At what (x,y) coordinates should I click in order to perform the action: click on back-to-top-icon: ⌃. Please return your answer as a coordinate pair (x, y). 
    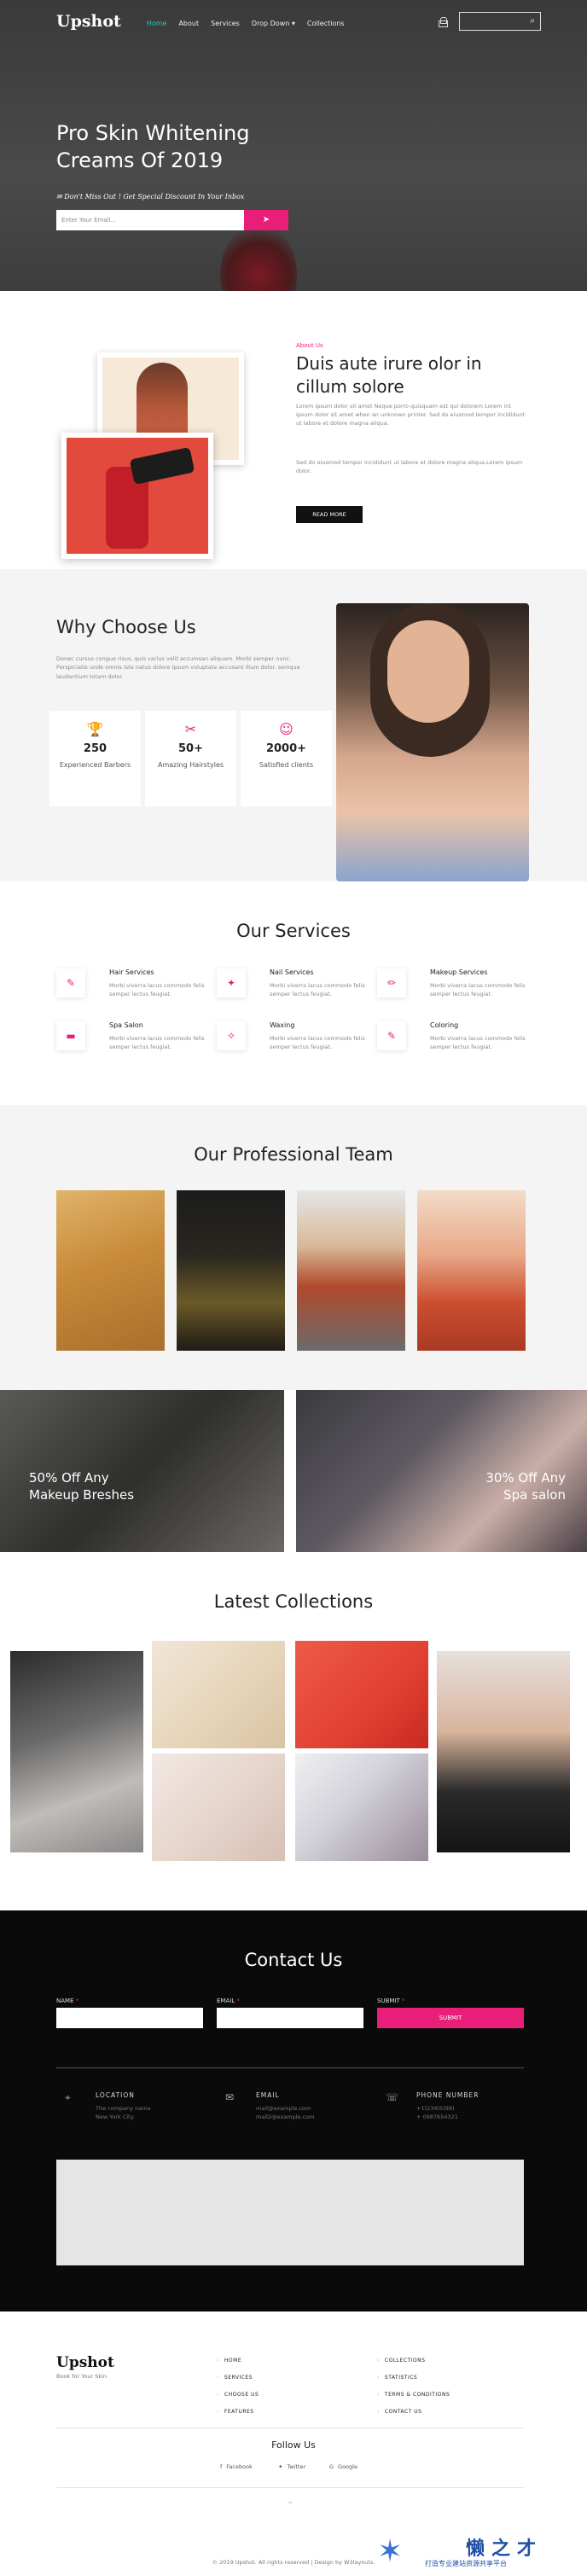
    Looking at the image, I should click on (290, 2505).